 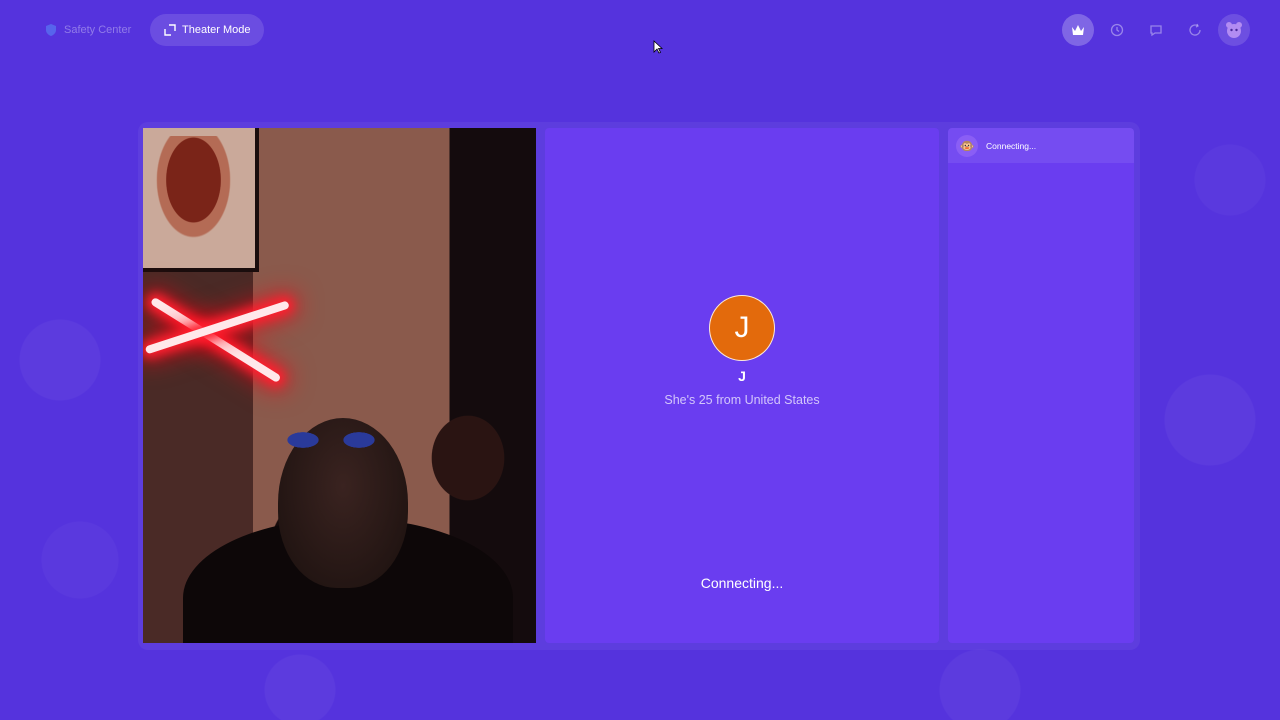 I want to click on safety-center-button: Safety Center, so click(x=87, y=30).